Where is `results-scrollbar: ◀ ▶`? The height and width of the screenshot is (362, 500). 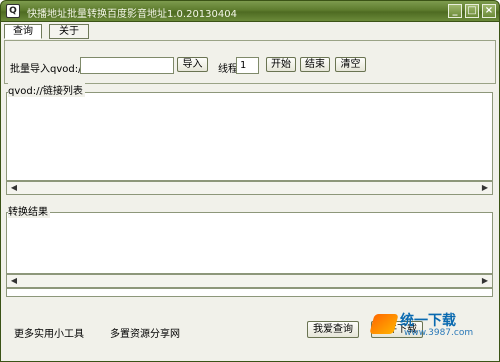
results-scrollbar: ◀ ▶ is located at coordinates (249, 281).